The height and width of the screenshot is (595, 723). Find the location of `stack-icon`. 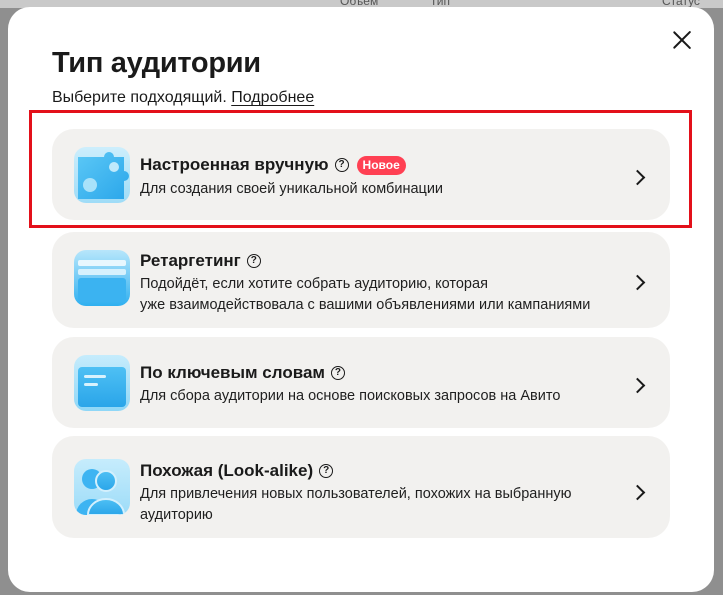

stack-icon is located at coordinates (102, 278).